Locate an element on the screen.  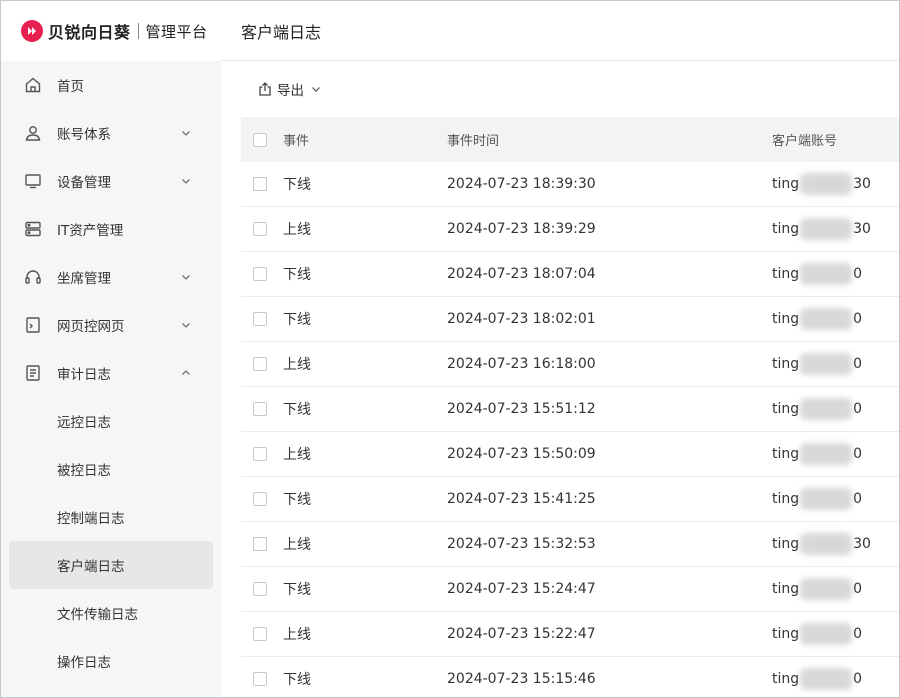
table-row: 下线 2024-07-23 15:41:25 ting 0 is located at coordinates (570, 499).